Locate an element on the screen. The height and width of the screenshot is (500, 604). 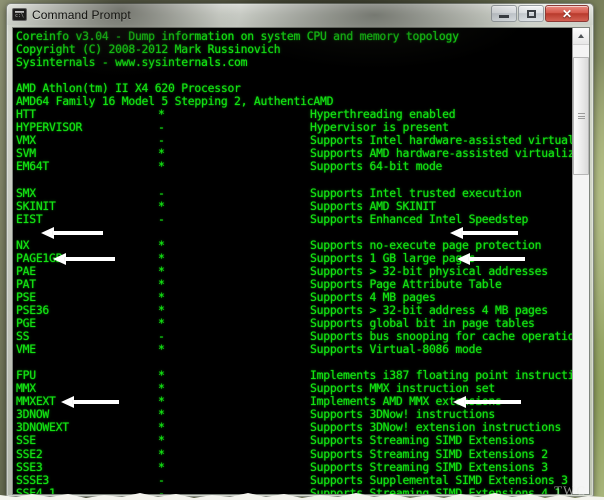
scrollbar-track is located at coordinates (581, 269).